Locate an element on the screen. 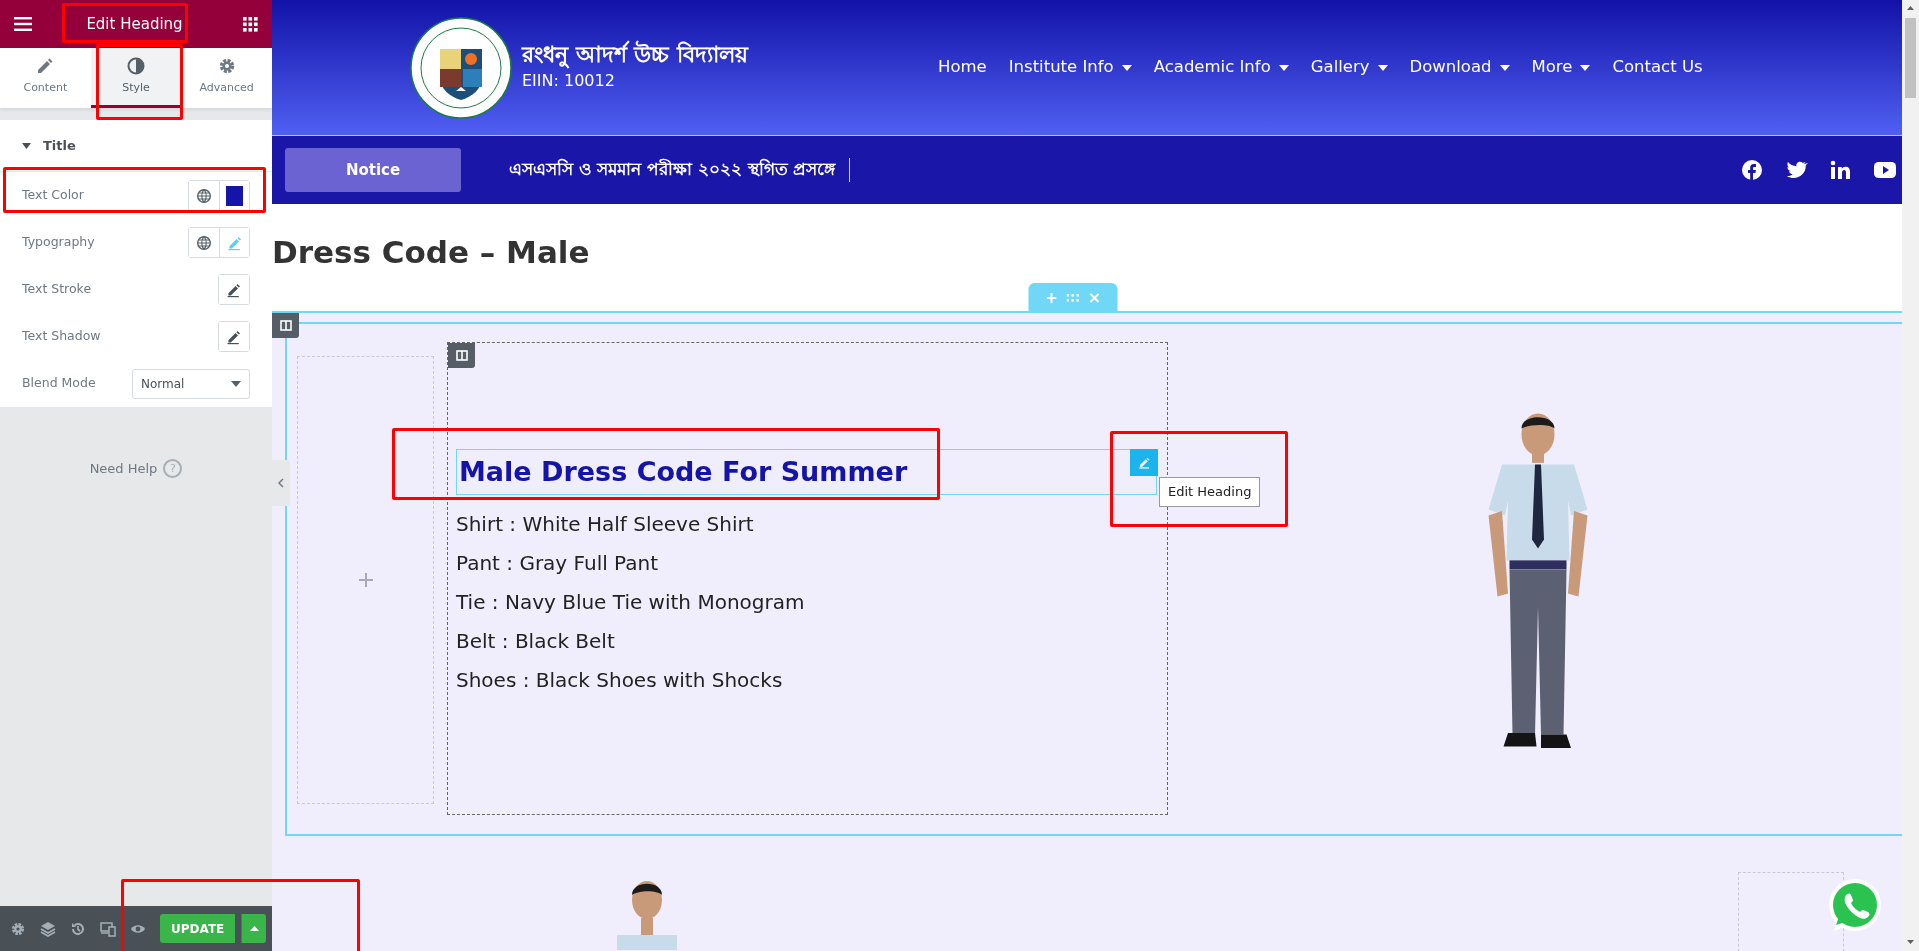 This screenshot has width=1919, height=951. nav-link: Download is located at coordinates (1459, 67).